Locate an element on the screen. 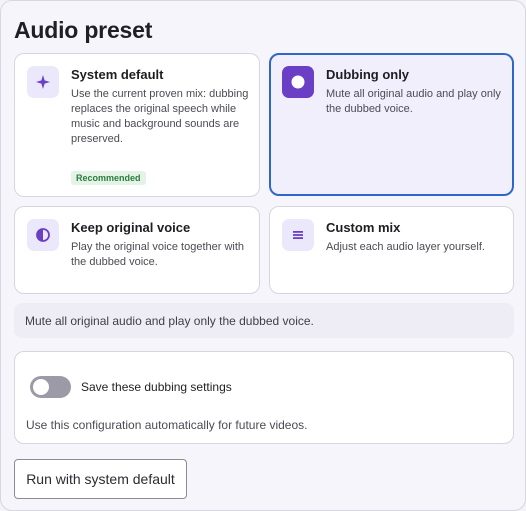 The image size is (526, 511). record-circle-icon is located at coordinates (298, 82).